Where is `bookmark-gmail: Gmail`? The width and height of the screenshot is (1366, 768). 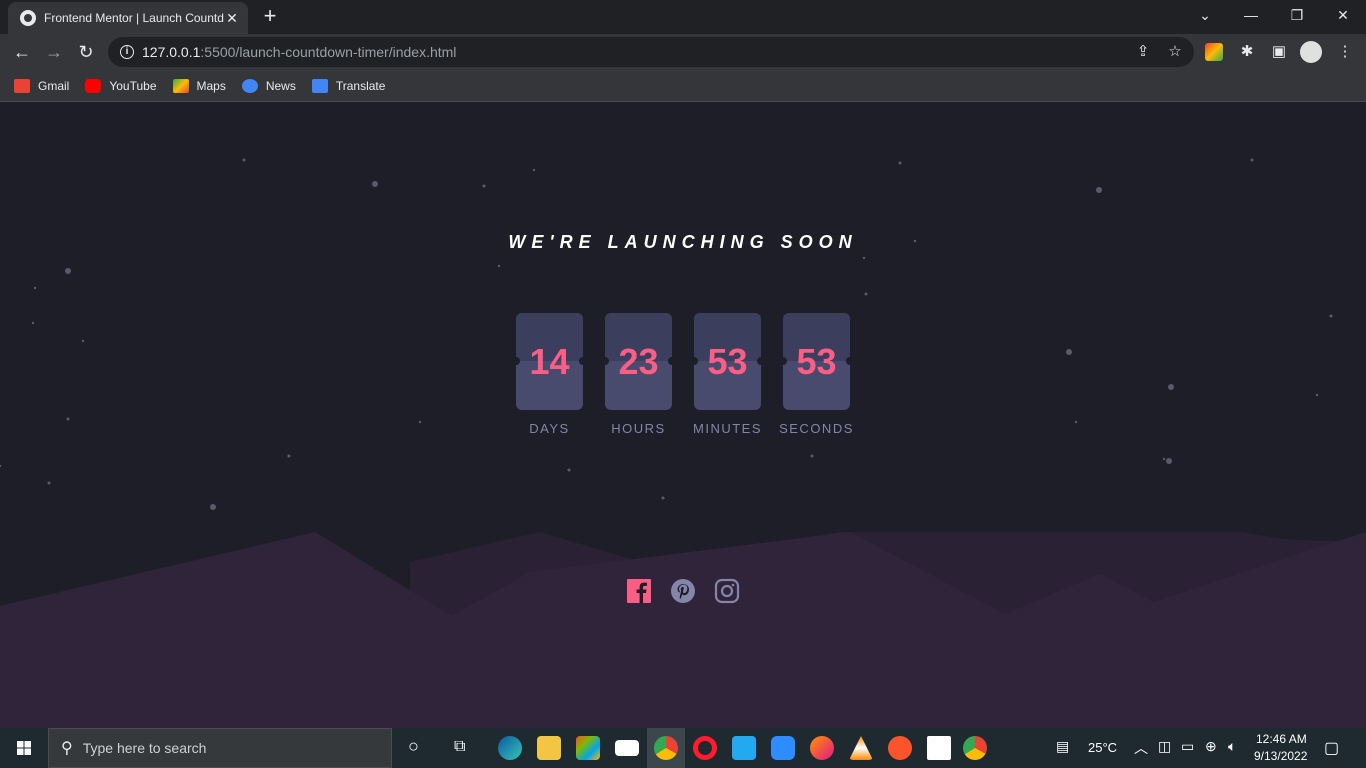
bookmark-gmail: Gmail is located at coordinates (42, 85).